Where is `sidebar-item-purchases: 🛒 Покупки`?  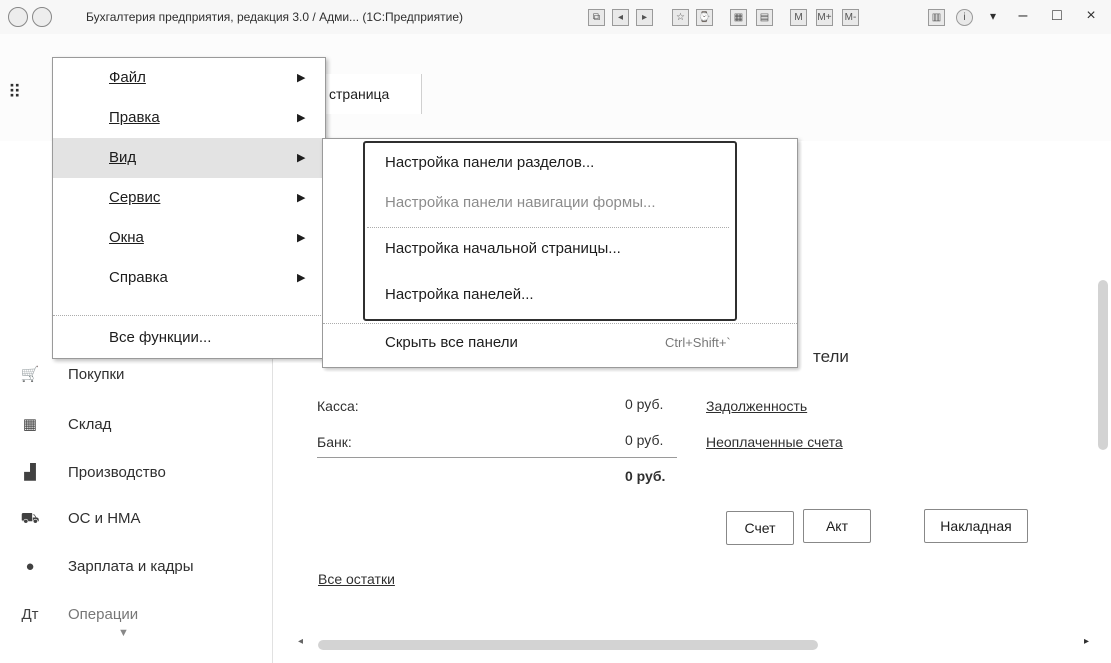 sidebar-item-purchases: 🛒 Покупки is located at coordinates (143, 375).